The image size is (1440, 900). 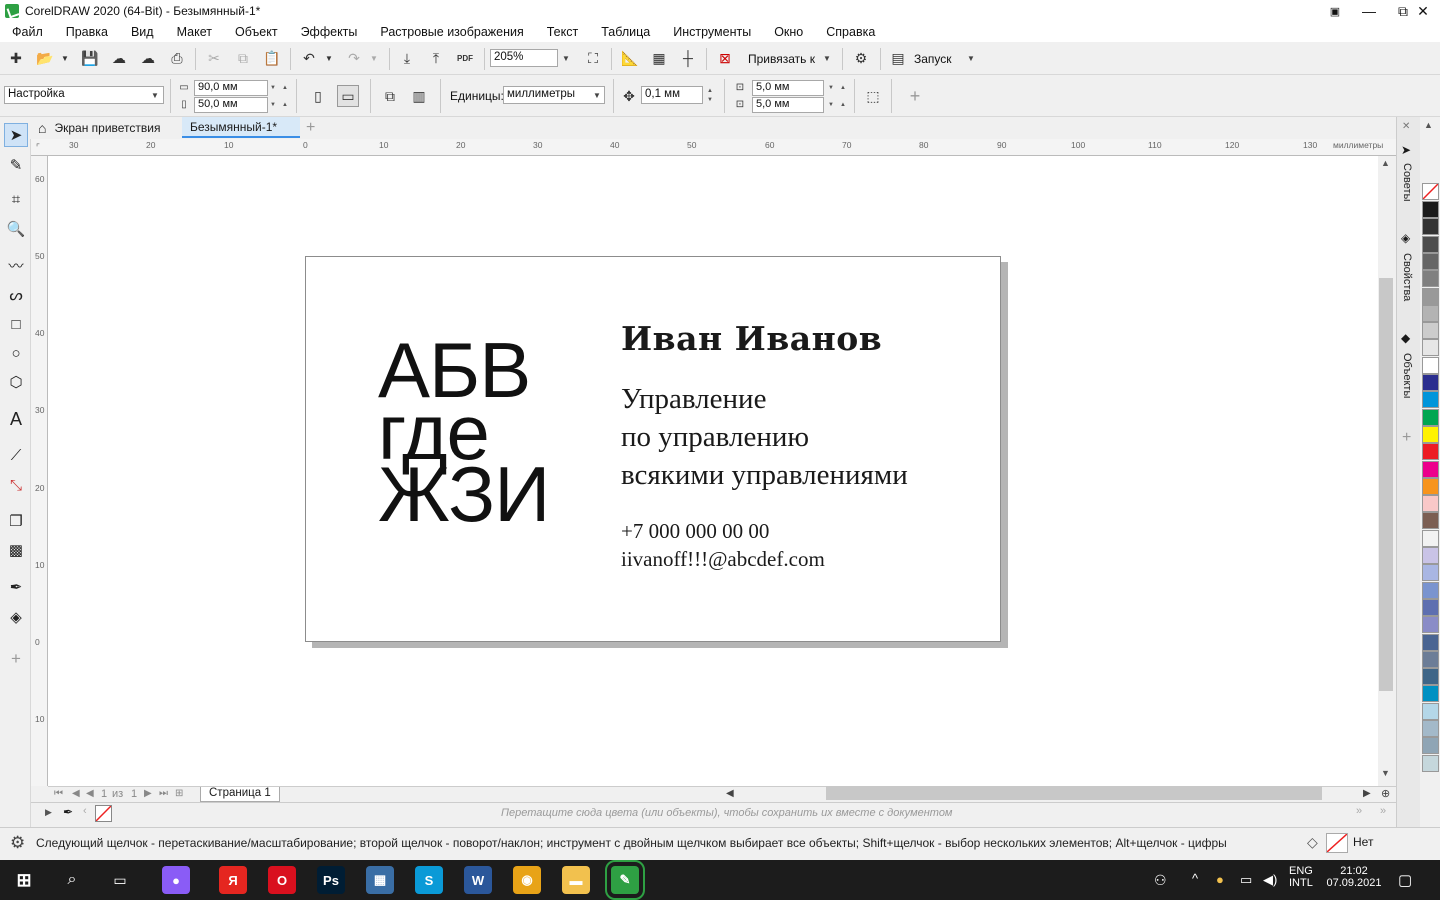 I want to click on redo-icon: ↷, so click(x=354, y=58).